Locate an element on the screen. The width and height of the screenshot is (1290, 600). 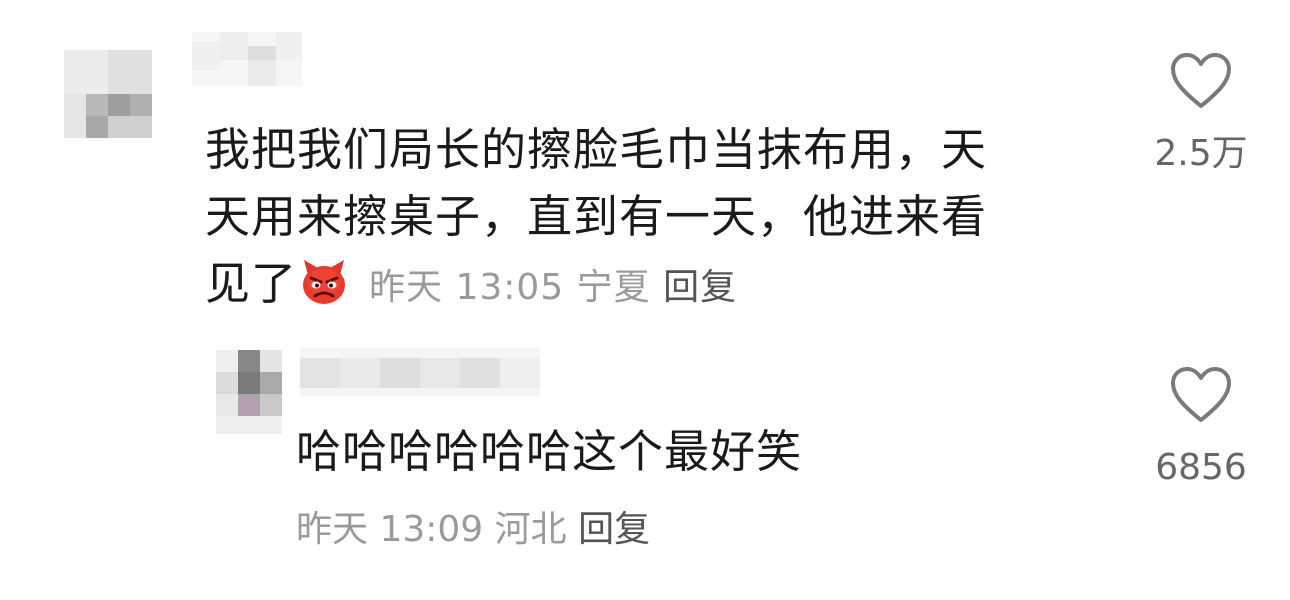
like-button: 2.5万 is located at coordinates (1201, 114).